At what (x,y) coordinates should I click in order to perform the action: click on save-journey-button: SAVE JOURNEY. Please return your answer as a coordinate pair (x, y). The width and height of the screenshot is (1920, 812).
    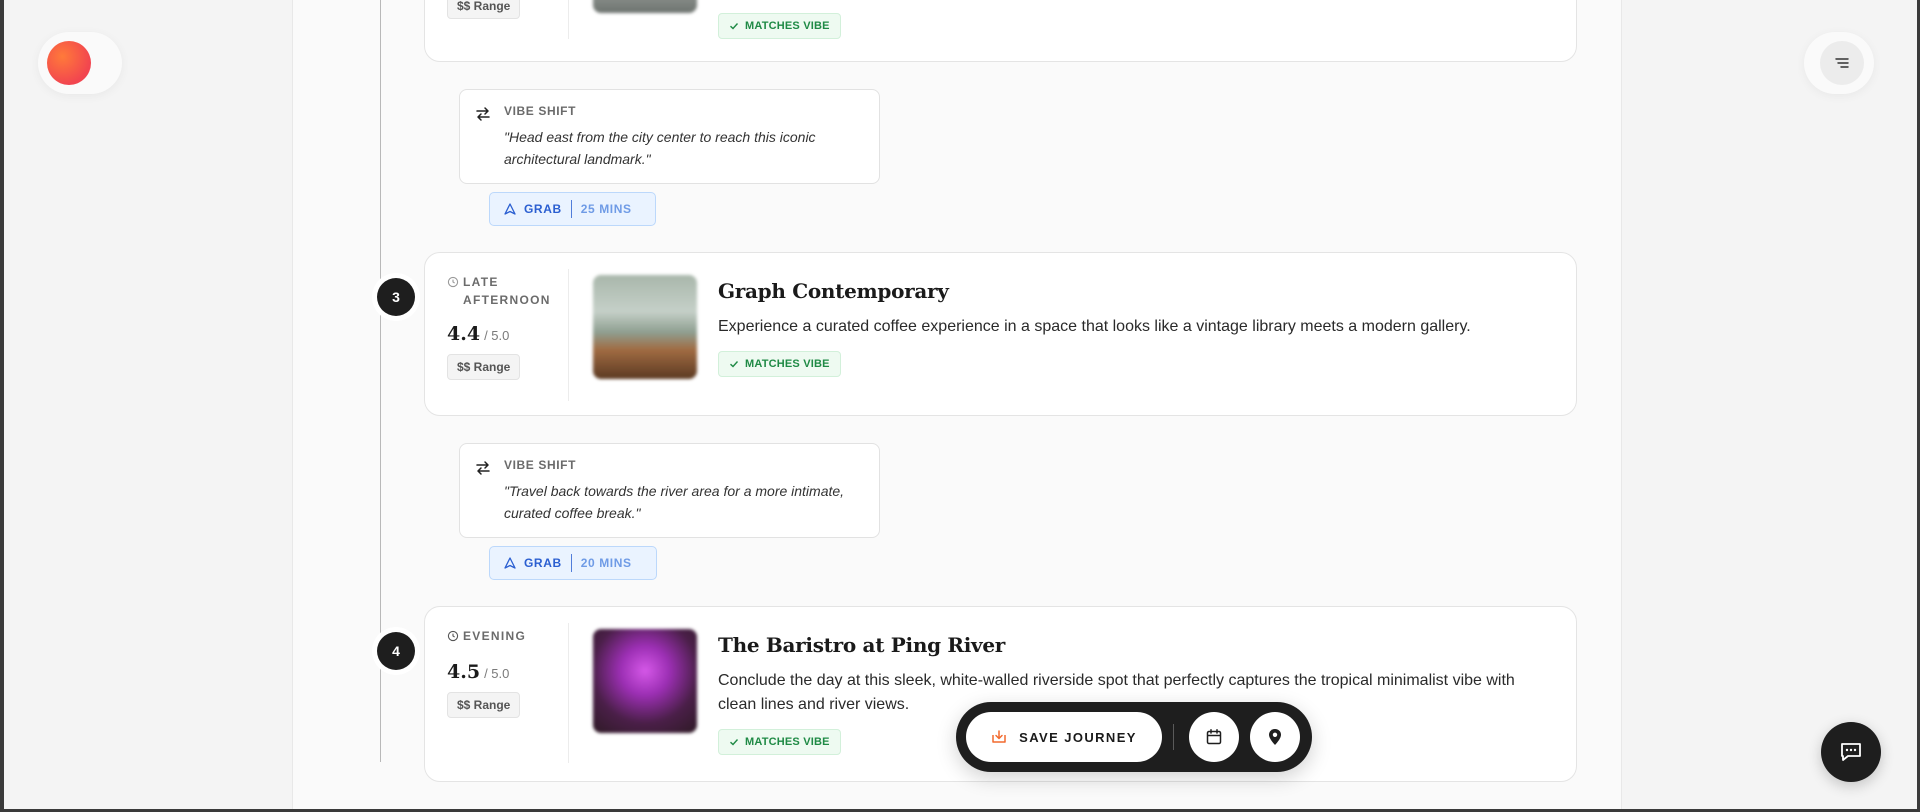
    Looking at the image, I should click on (1064, 737).